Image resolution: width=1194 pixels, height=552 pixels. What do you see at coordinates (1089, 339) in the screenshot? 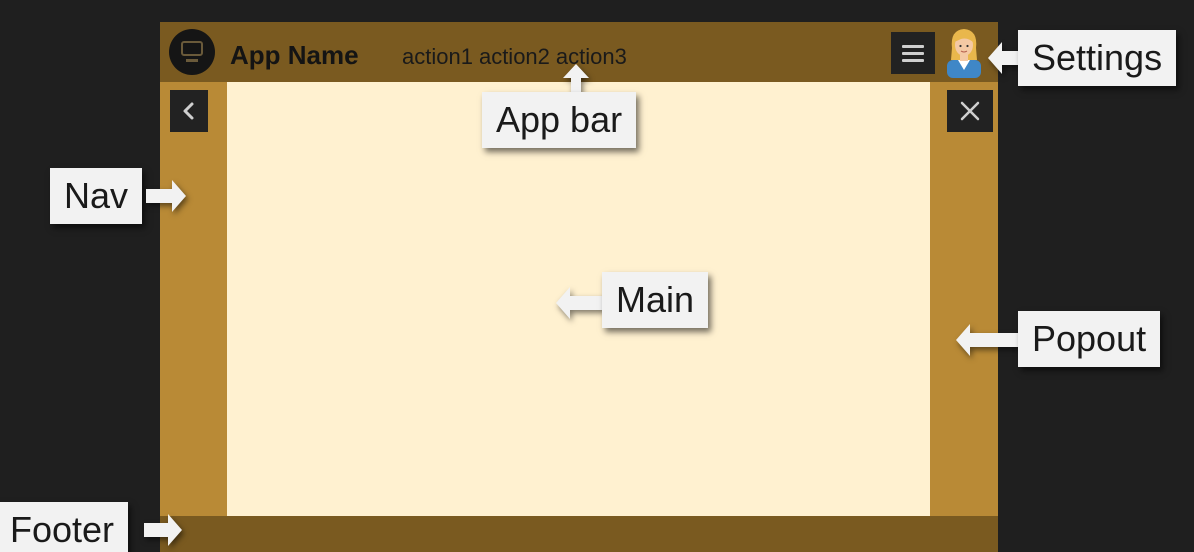
I see `popout-label: Popout` at bounding box center [1089, 339].